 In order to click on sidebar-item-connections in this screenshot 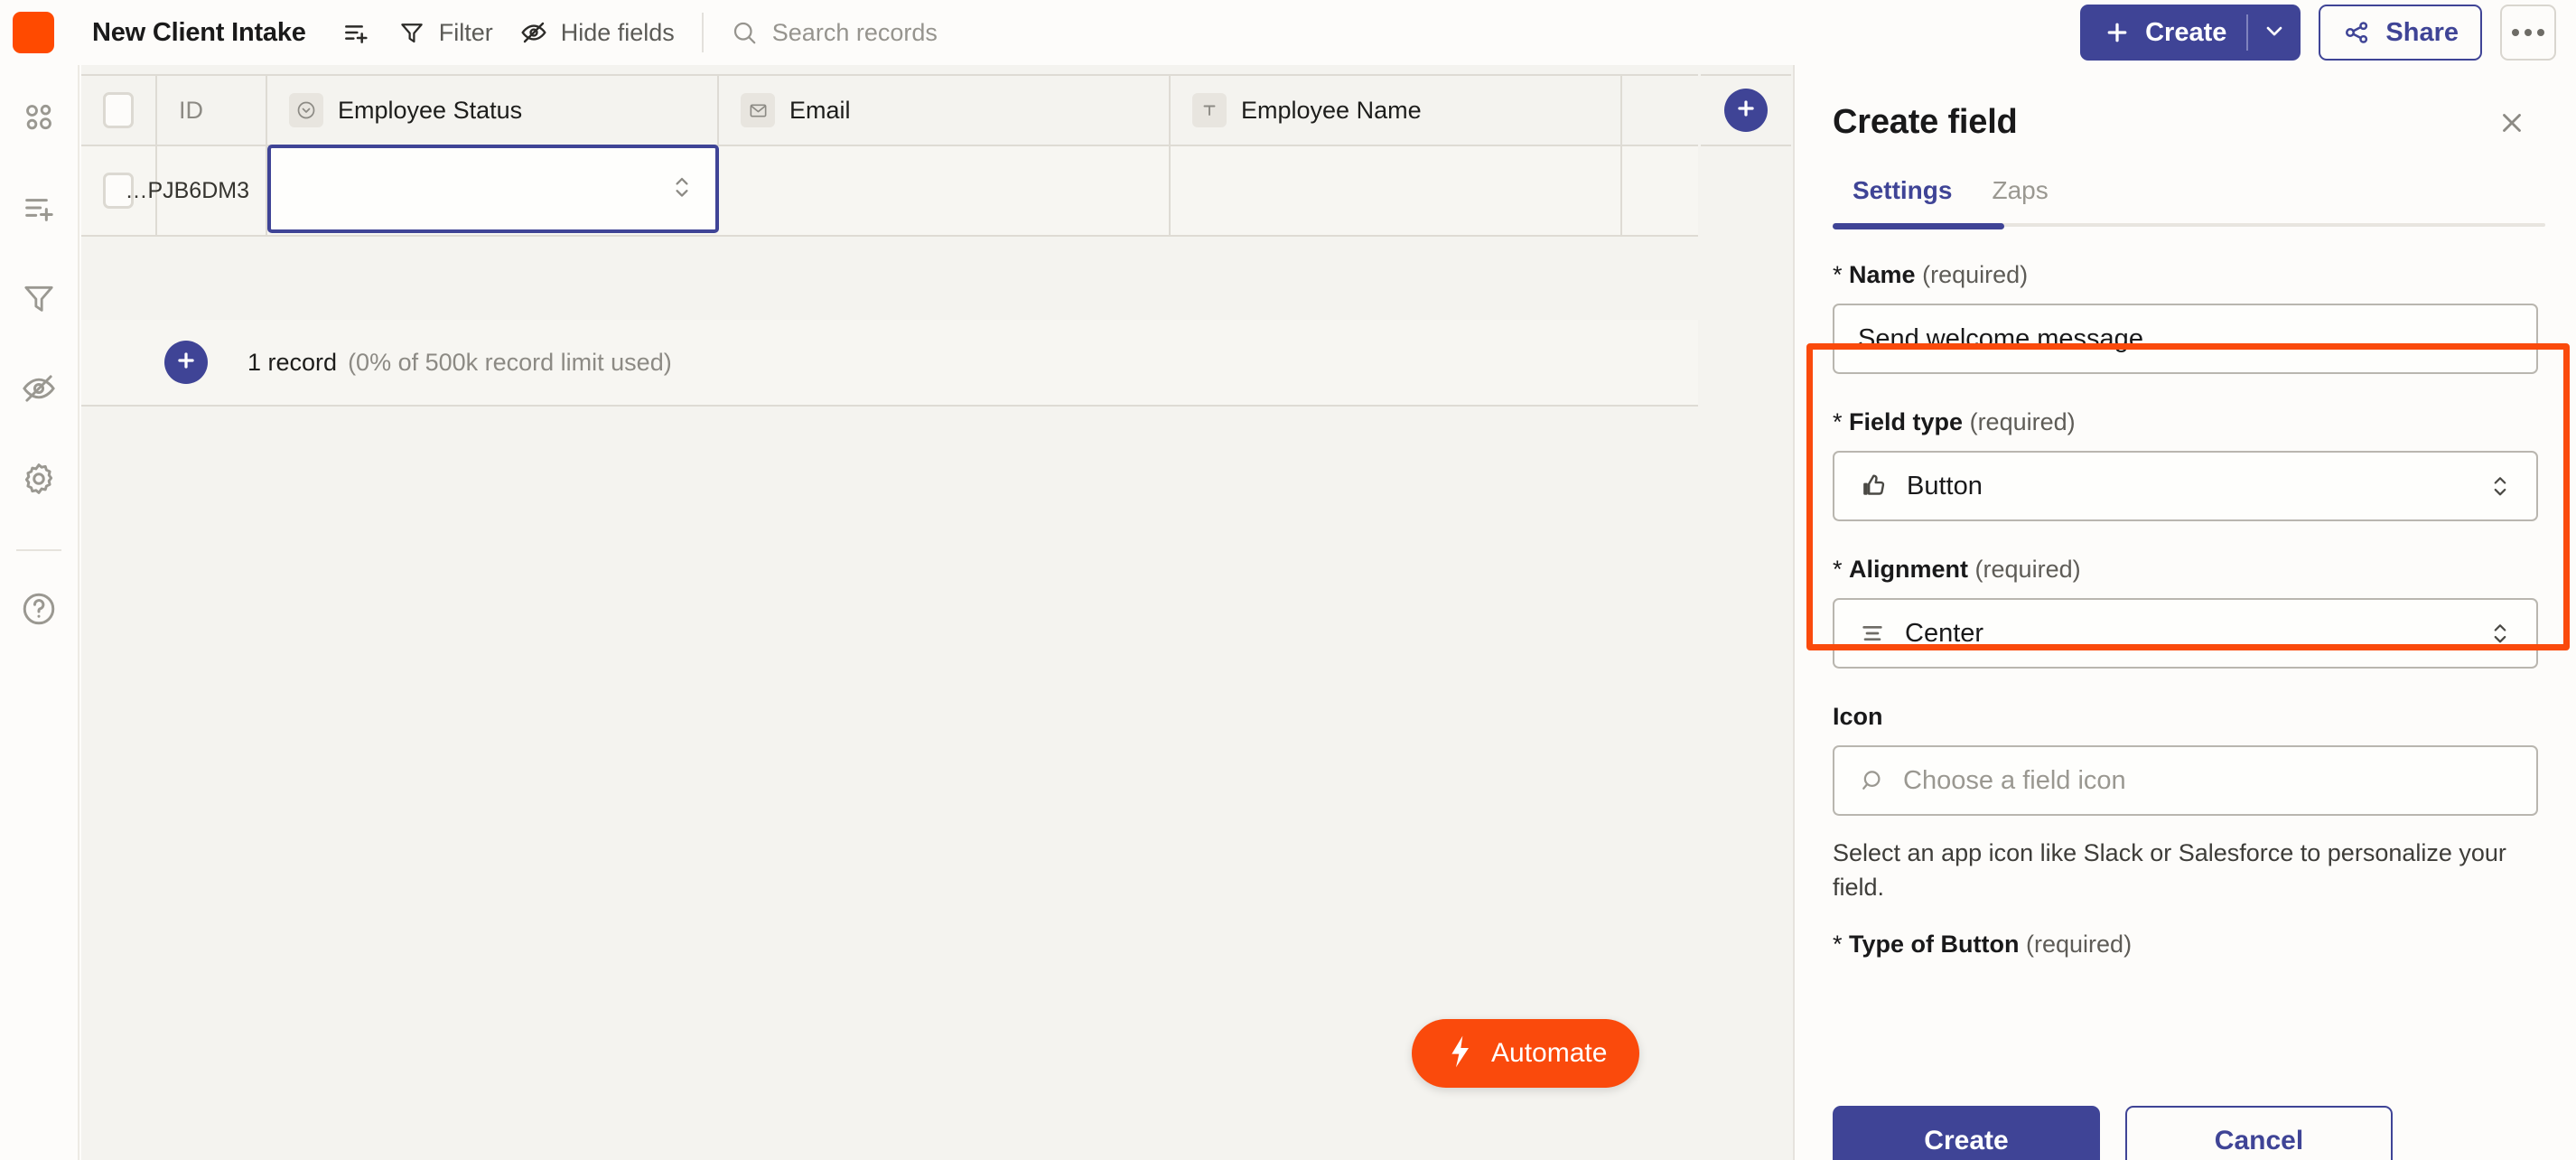, I will do `click(39, 119)`.